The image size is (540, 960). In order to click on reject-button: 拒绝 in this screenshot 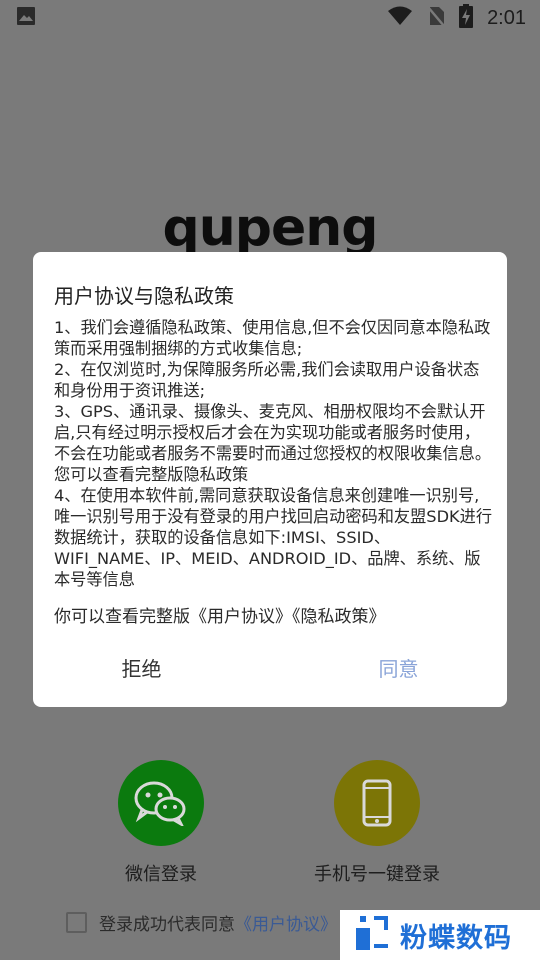, I will do `click(151, 667)`.